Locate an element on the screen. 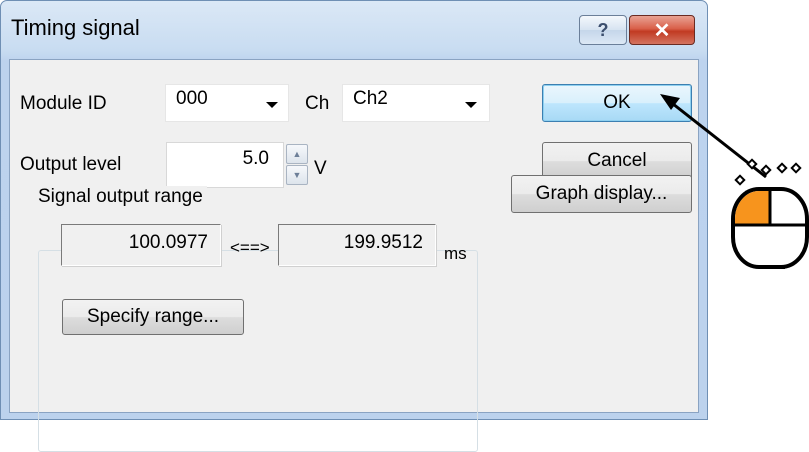  help-button: ? is located at coordinates (603, 30).